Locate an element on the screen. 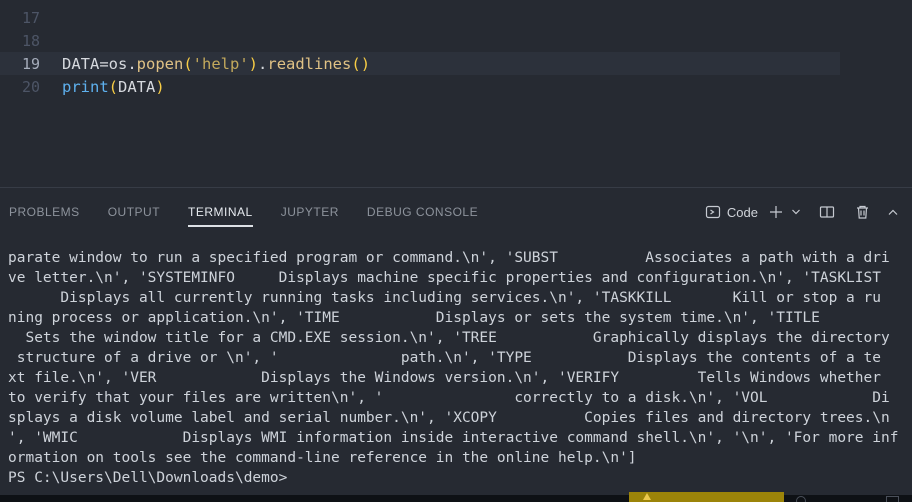 The height and width of the screenshot is (502, 912). panel-tab-debug-console: DEBUG CONSOLE is located at coordinates (422, 212).